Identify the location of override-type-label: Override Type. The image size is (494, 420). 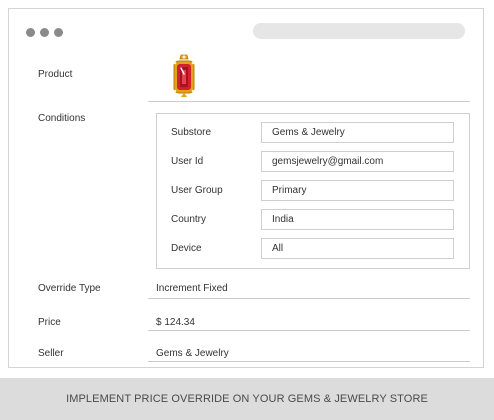
(69, 288).